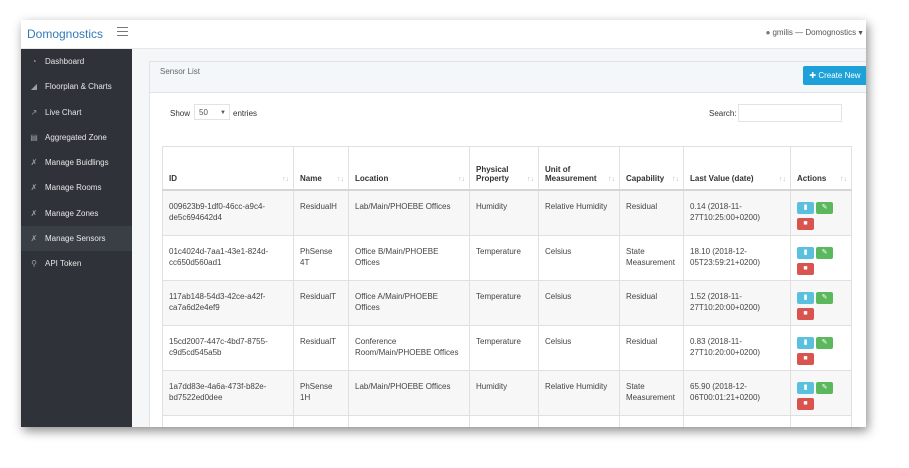  I want to click on chevron-down-icon: ▼, so click(223, 113).